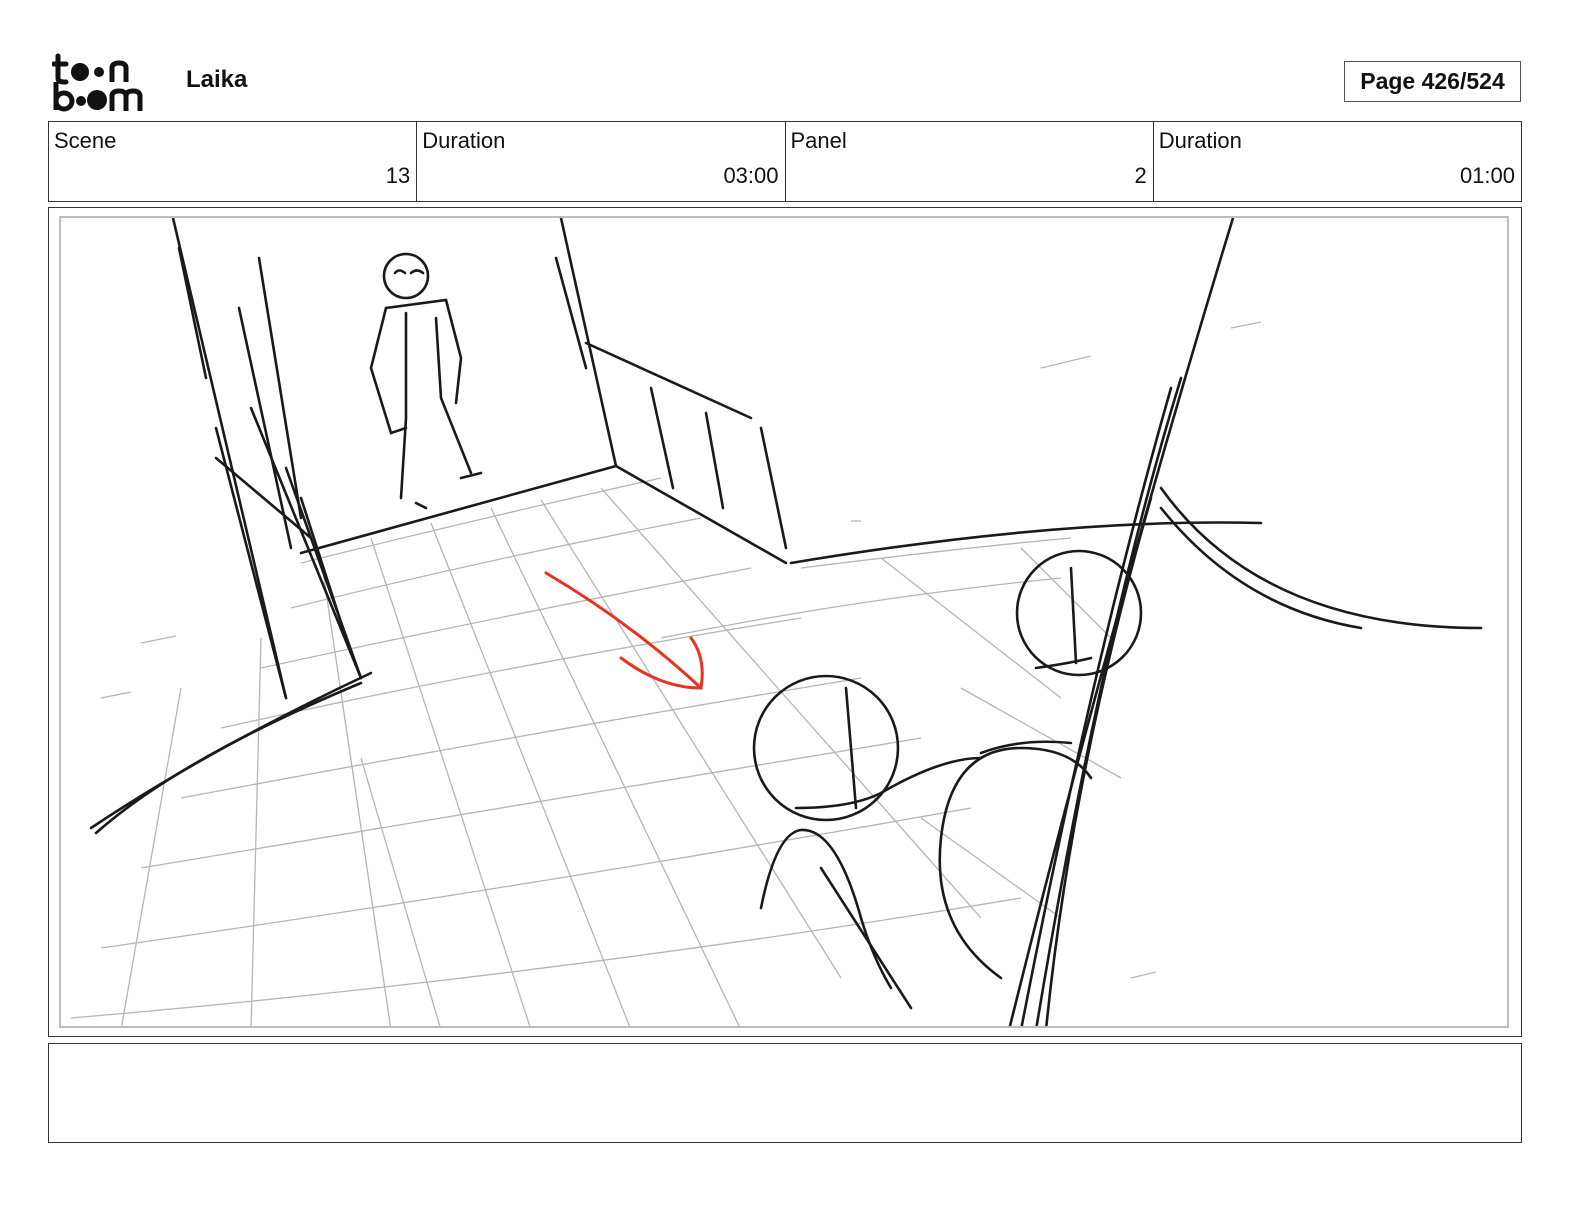 The image size is (1584, 1224). I want to click on scene-cell: Scene 13, so click(233, 161).